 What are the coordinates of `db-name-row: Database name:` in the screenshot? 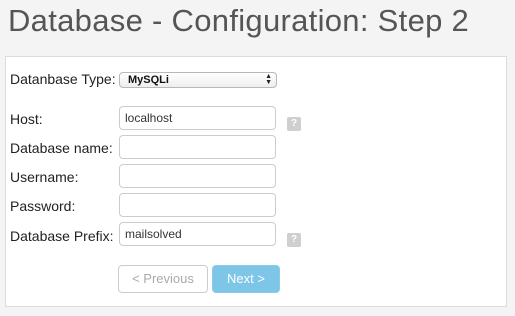 It's located at (64, 148).